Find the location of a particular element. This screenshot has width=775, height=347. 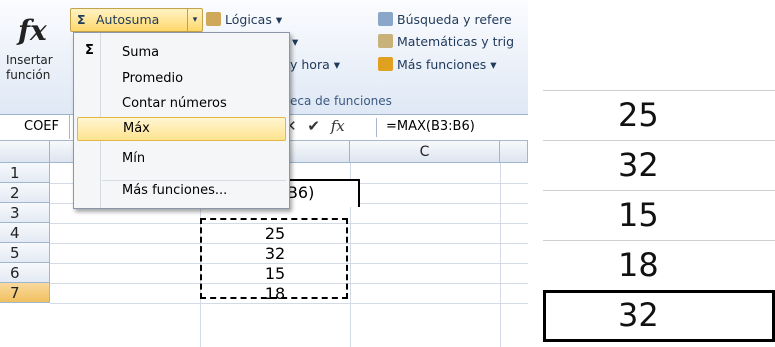

menu-item-max-label: Máx is located at coordinates (136, 128).